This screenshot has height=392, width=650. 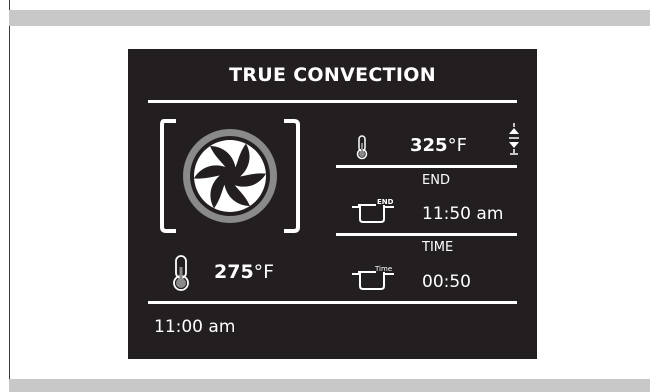 What do you see at coordinates (362, 147) in the screenshot?
I see `set-temp-thermometer-icon` at bounding box center [362, 147].